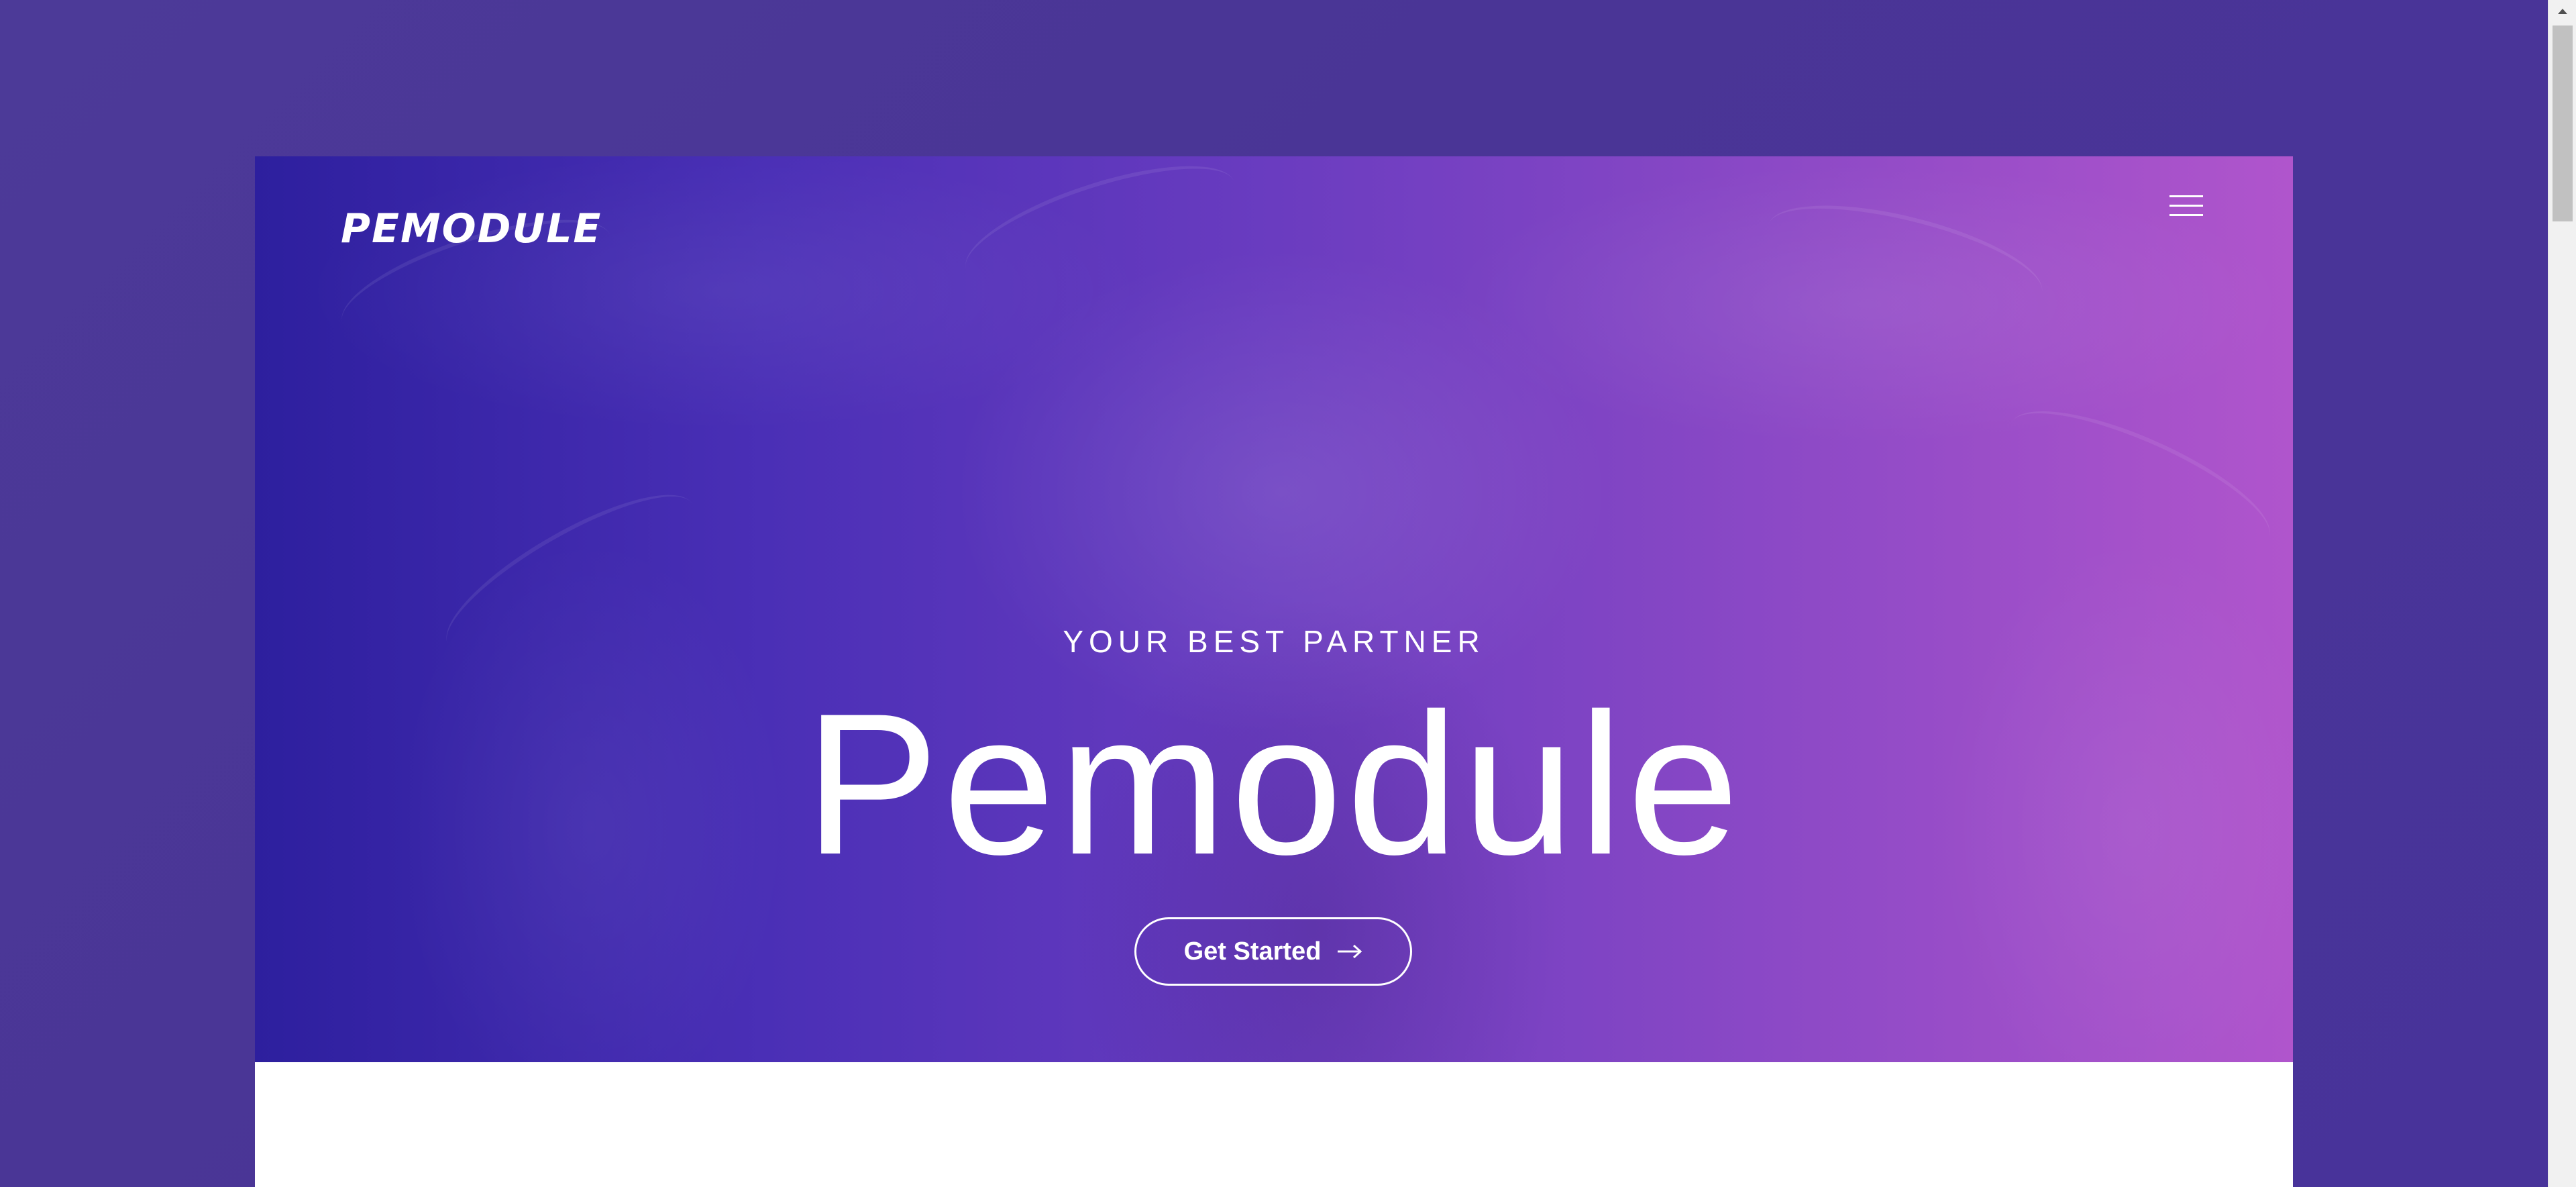 The image size is (2576, 1187). I want to click on scrollbar-thumb, so click(2563, 123).